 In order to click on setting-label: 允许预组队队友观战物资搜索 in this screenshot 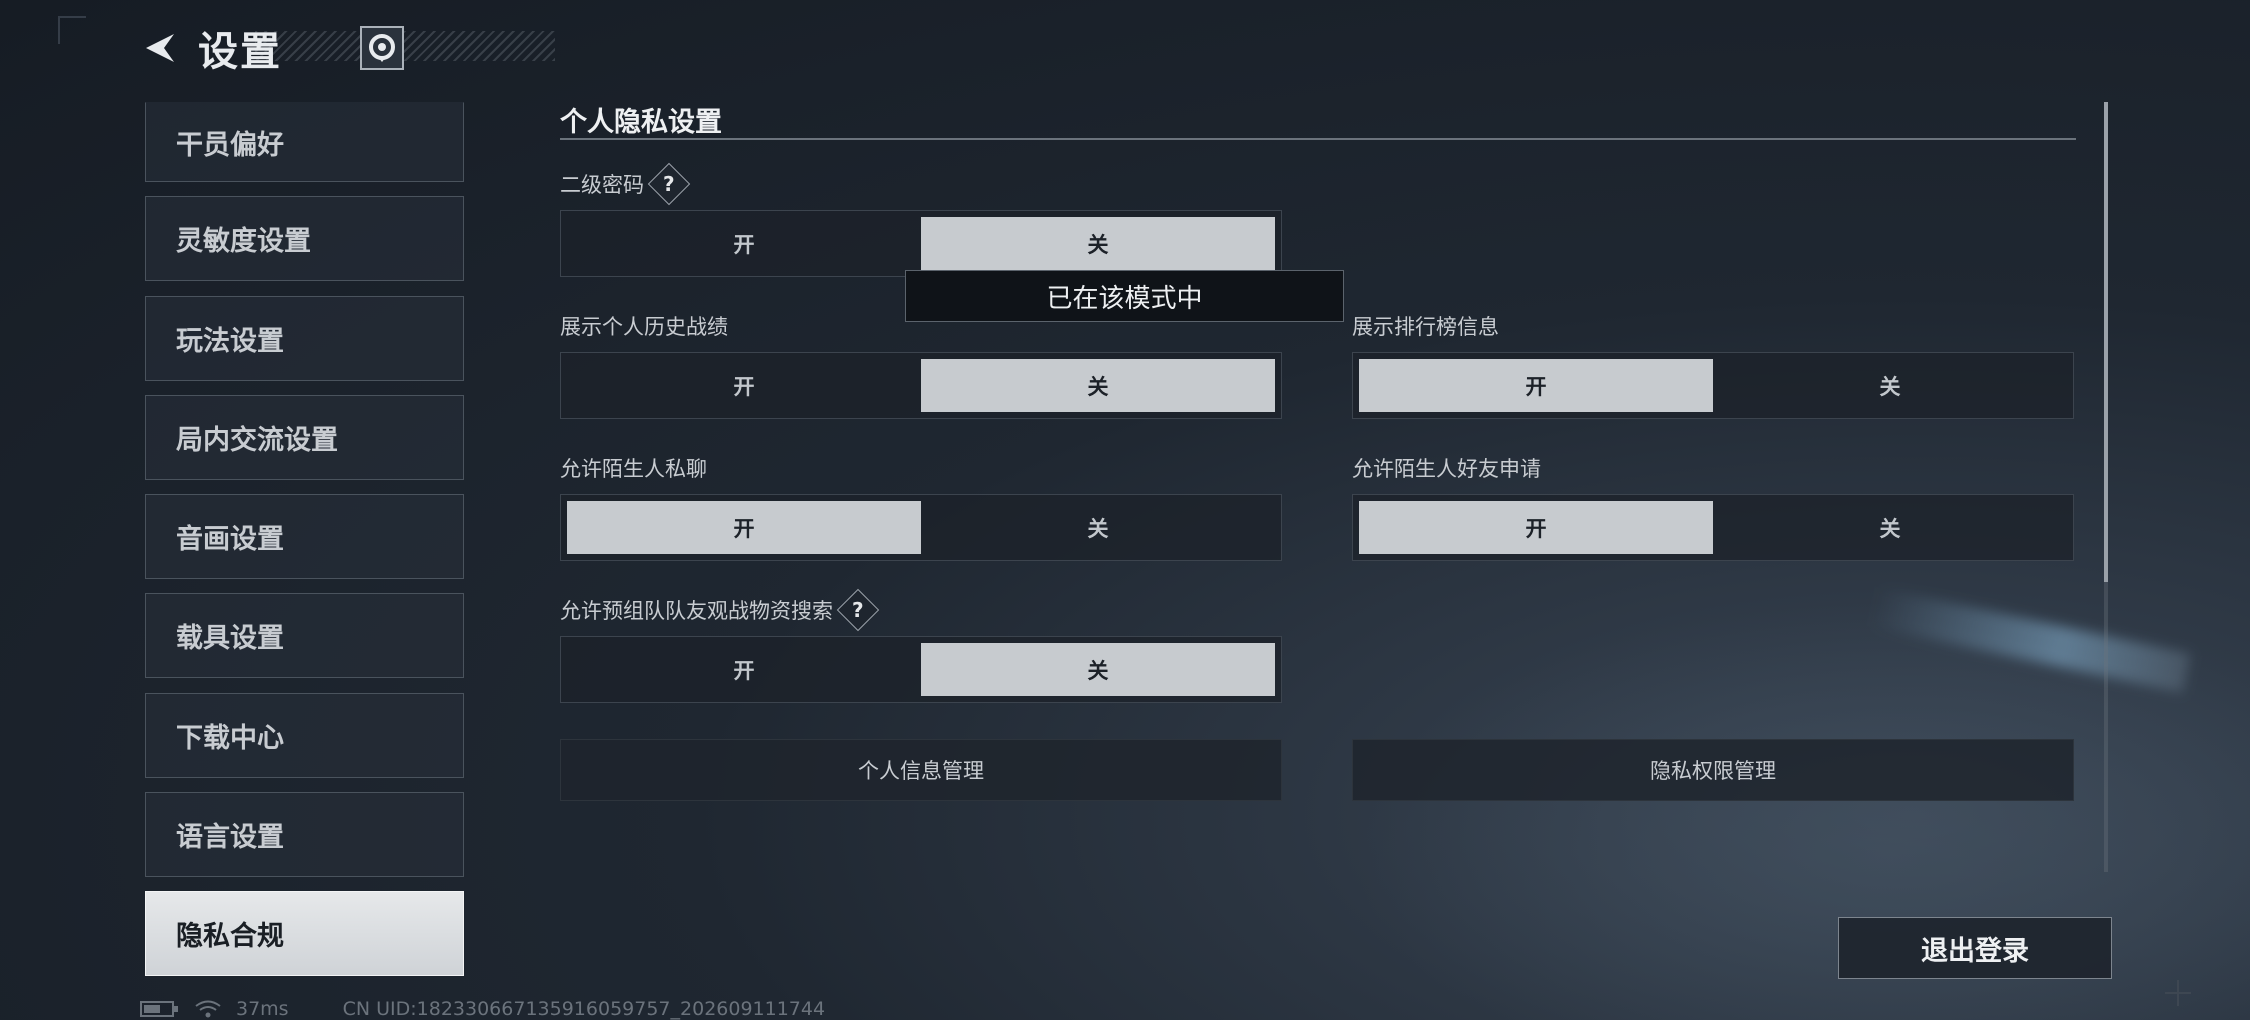, I will do `click(696, 611)`.